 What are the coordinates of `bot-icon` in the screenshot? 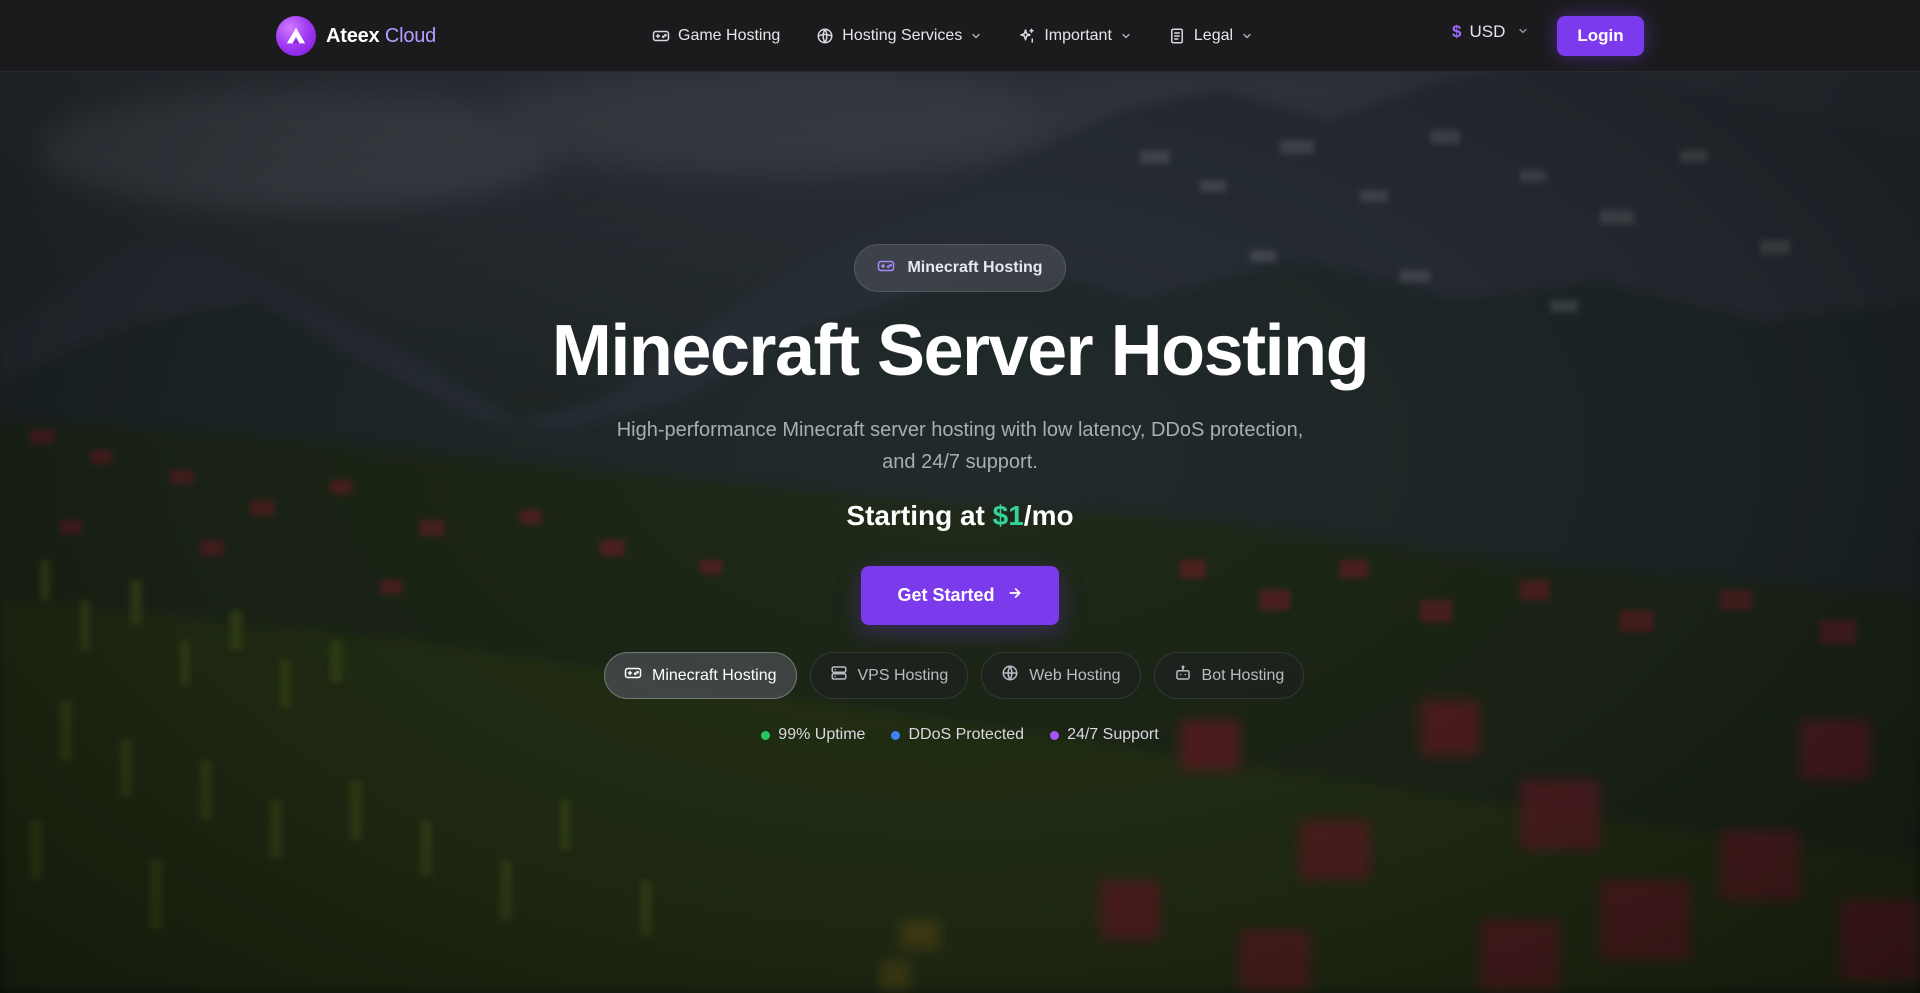 It's located at (1183, 675).